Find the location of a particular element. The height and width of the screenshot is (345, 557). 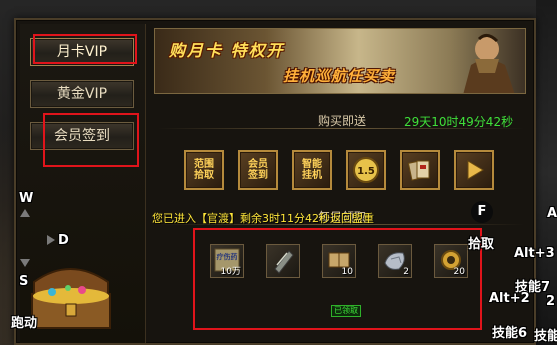

key-d-label: D is located at coordinates (63, 240).